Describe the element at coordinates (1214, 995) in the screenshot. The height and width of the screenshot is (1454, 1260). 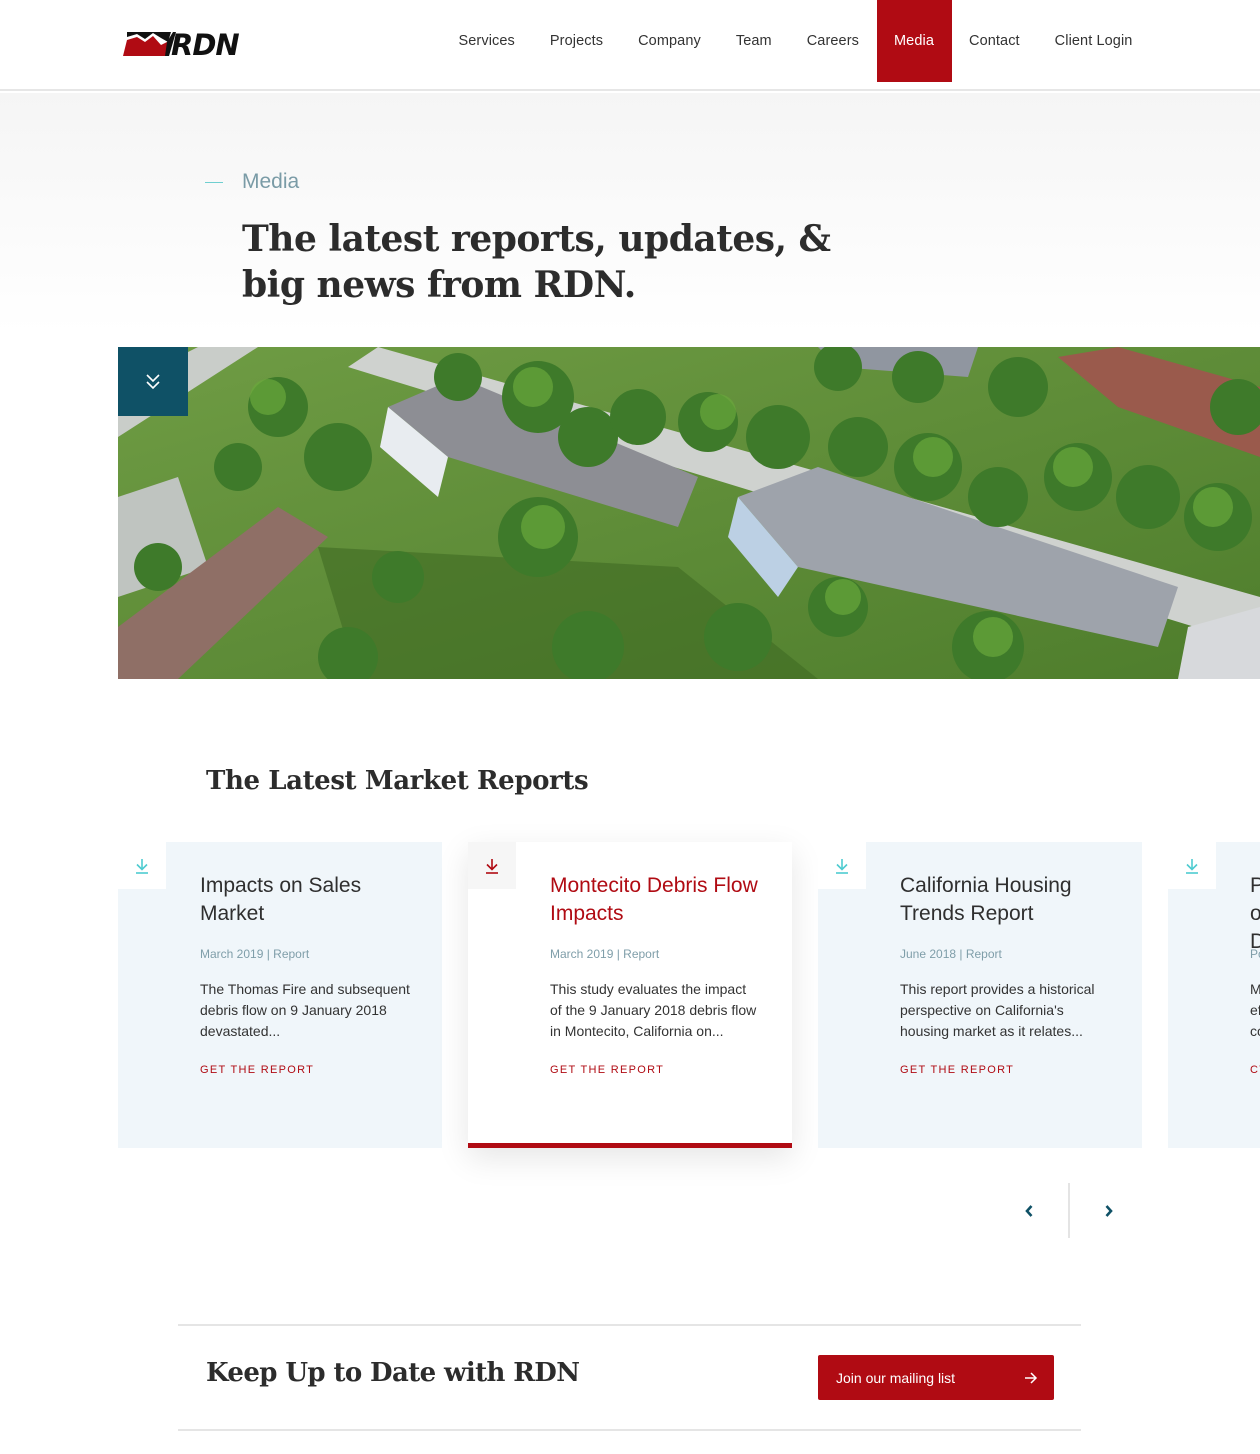
I see `report-card-partial: P o D Po M ef co CT` at that location.